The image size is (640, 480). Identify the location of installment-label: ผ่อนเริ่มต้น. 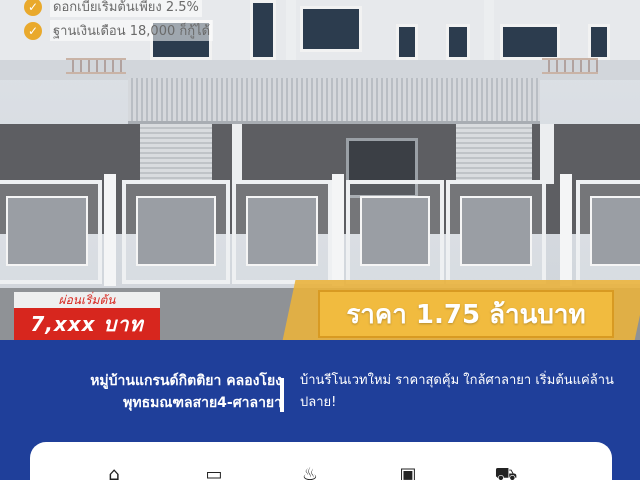
(87, 300).